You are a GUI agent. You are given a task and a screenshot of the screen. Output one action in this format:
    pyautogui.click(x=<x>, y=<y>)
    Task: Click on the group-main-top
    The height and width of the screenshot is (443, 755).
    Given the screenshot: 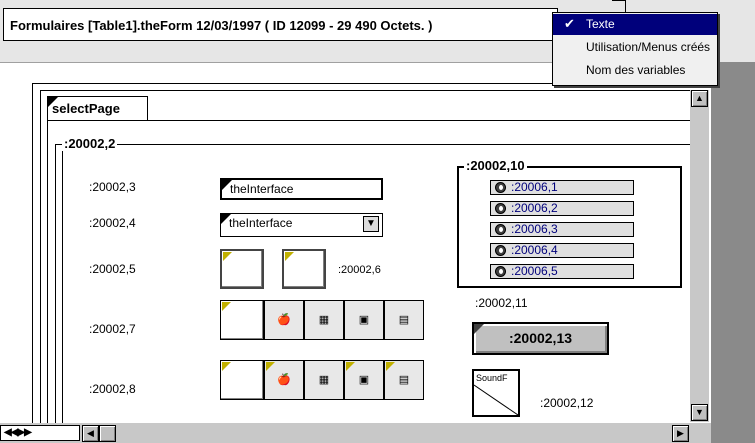 What is the action you would take?
    pyautogui.click(x=374, y=144)
    